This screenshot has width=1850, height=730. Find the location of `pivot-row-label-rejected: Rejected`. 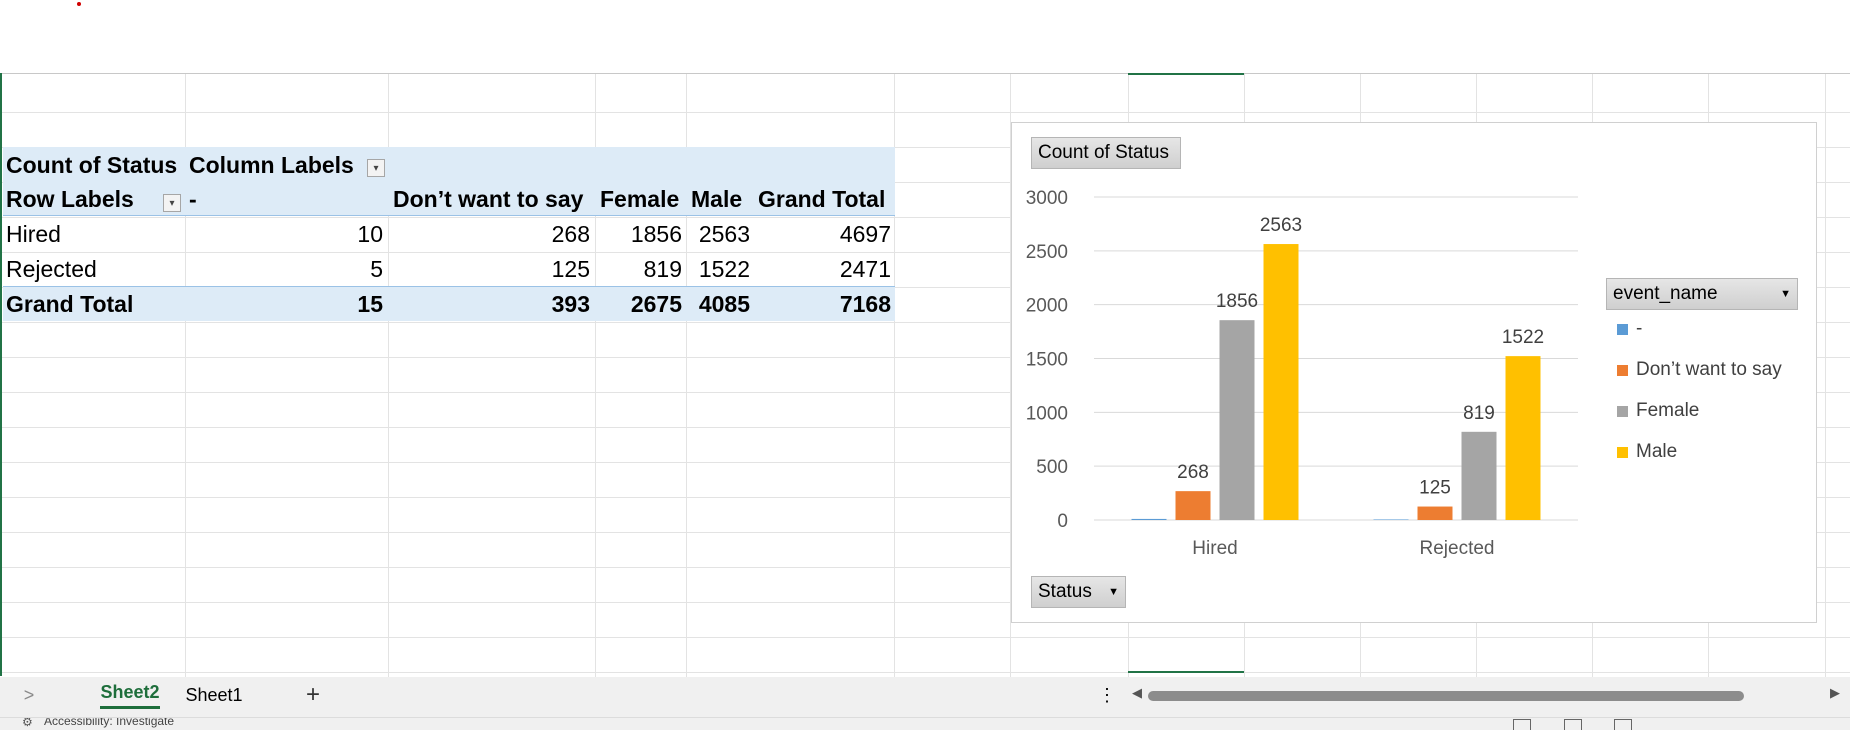

pivot-row-label-rejected: Rejected is located at coordinates (51, 269).